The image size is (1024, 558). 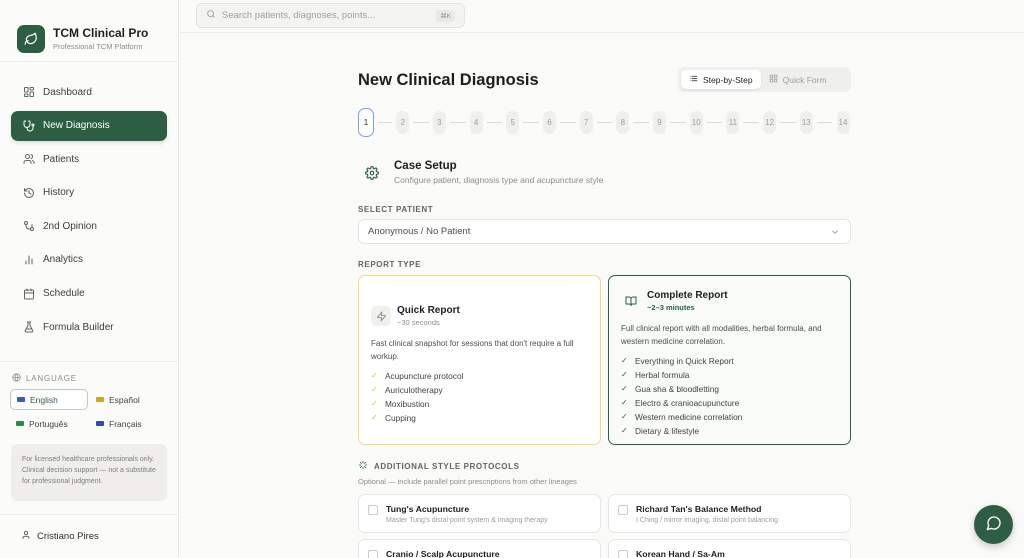 I want to click on language-option-english: English, so click(x=49, y=399).